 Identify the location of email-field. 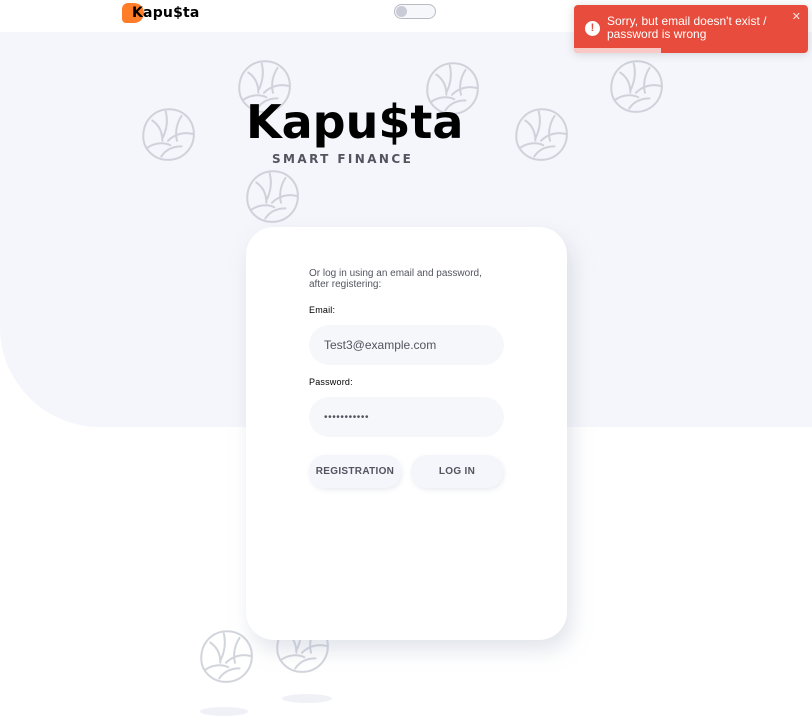
(406, 345).